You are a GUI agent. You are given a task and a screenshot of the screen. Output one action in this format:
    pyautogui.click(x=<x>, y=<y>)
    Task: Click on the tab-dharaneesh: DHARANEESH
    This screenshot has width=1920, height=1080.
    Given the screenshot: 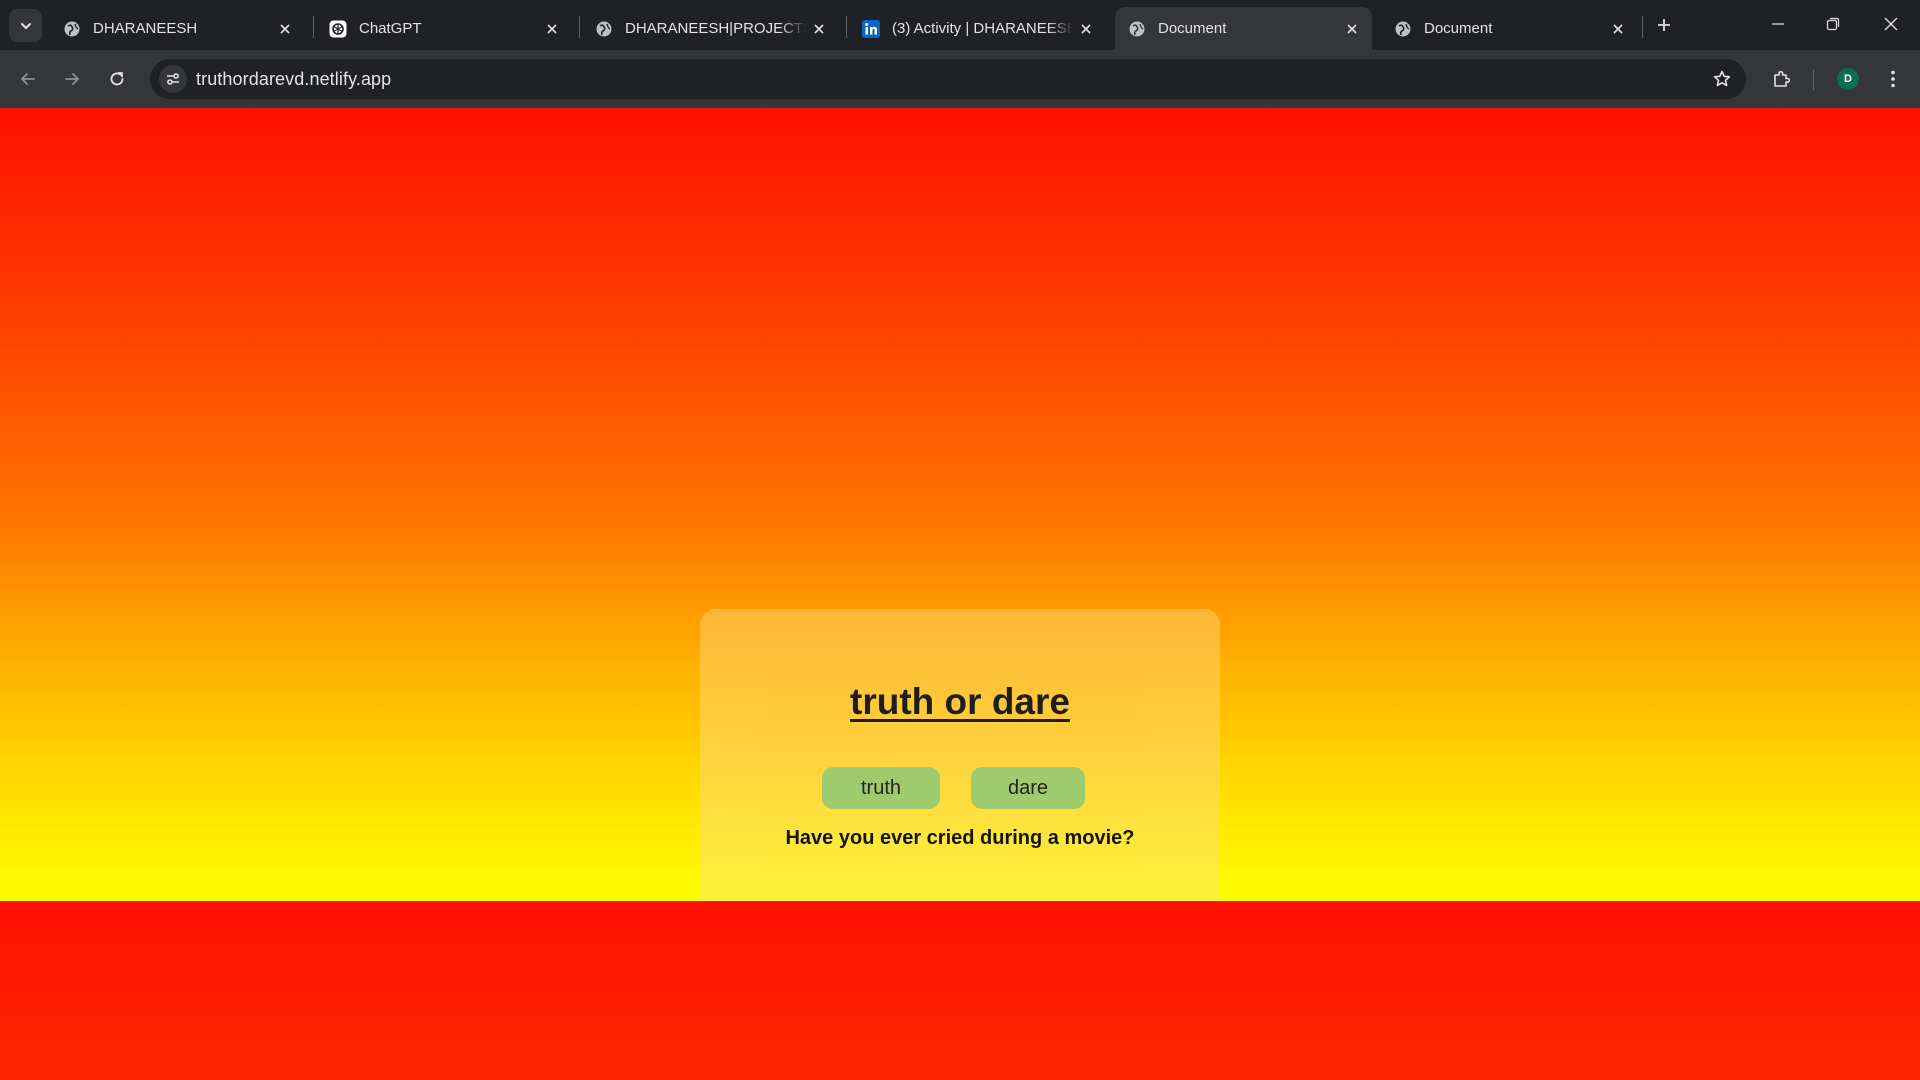 What is the action you would take?
    pyautogui.click(x=177, y=28)
    